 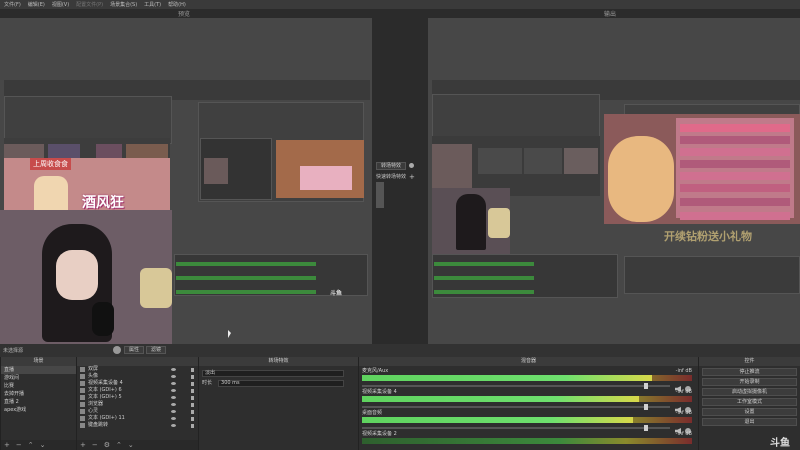 I want to click on duration-input: 300 ms, so click(x=281, y=383).